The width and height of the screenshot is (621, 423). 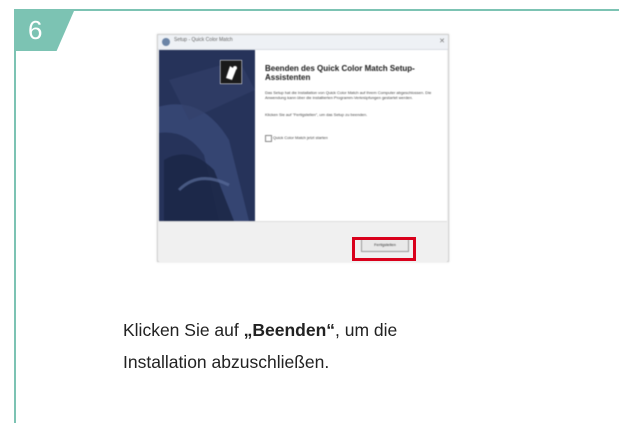 I want to click on instruction-bold: „Beenden“, so click(x=289, y=330).